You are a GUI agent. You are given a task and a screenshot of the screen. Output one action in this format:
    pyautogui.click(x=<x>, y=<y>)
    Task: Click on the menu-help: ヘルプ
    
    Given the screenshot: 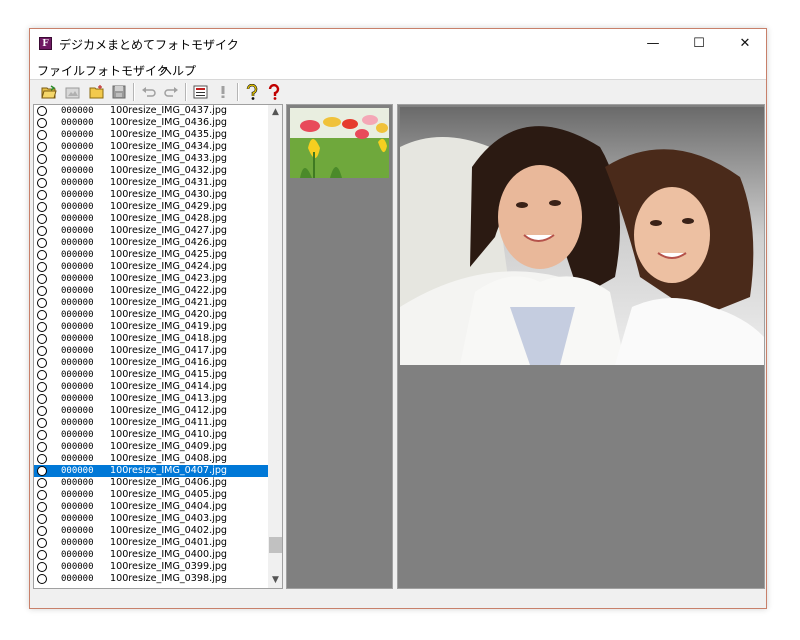 What is the action you would take?
    pyautogui.click(x=178, y=70)
    